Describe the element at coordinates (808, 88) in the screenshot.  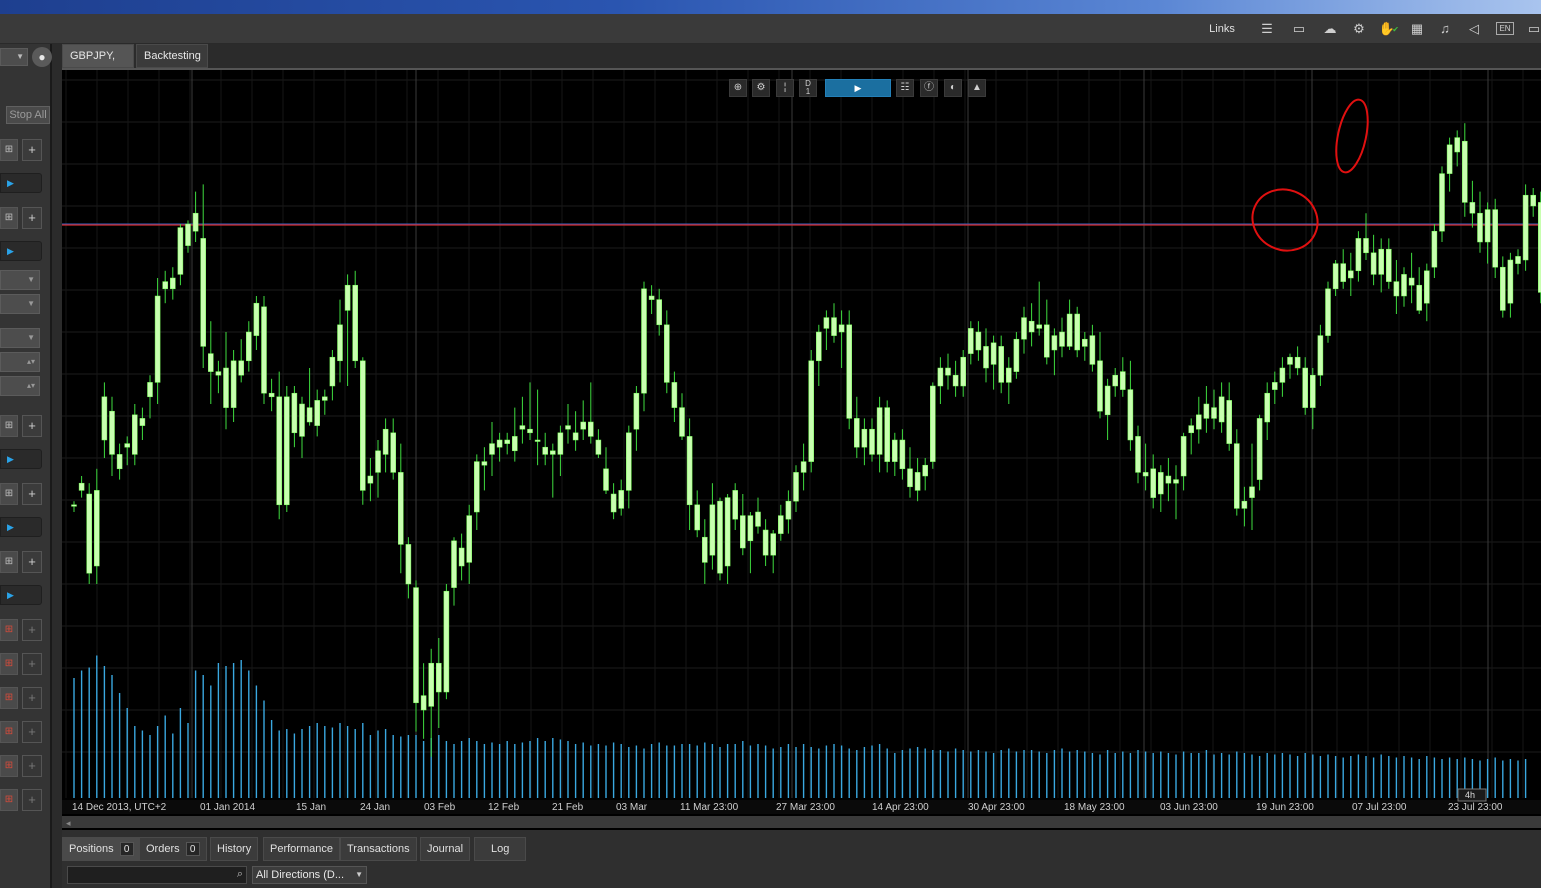
I see `period-selector: D1` at that location.